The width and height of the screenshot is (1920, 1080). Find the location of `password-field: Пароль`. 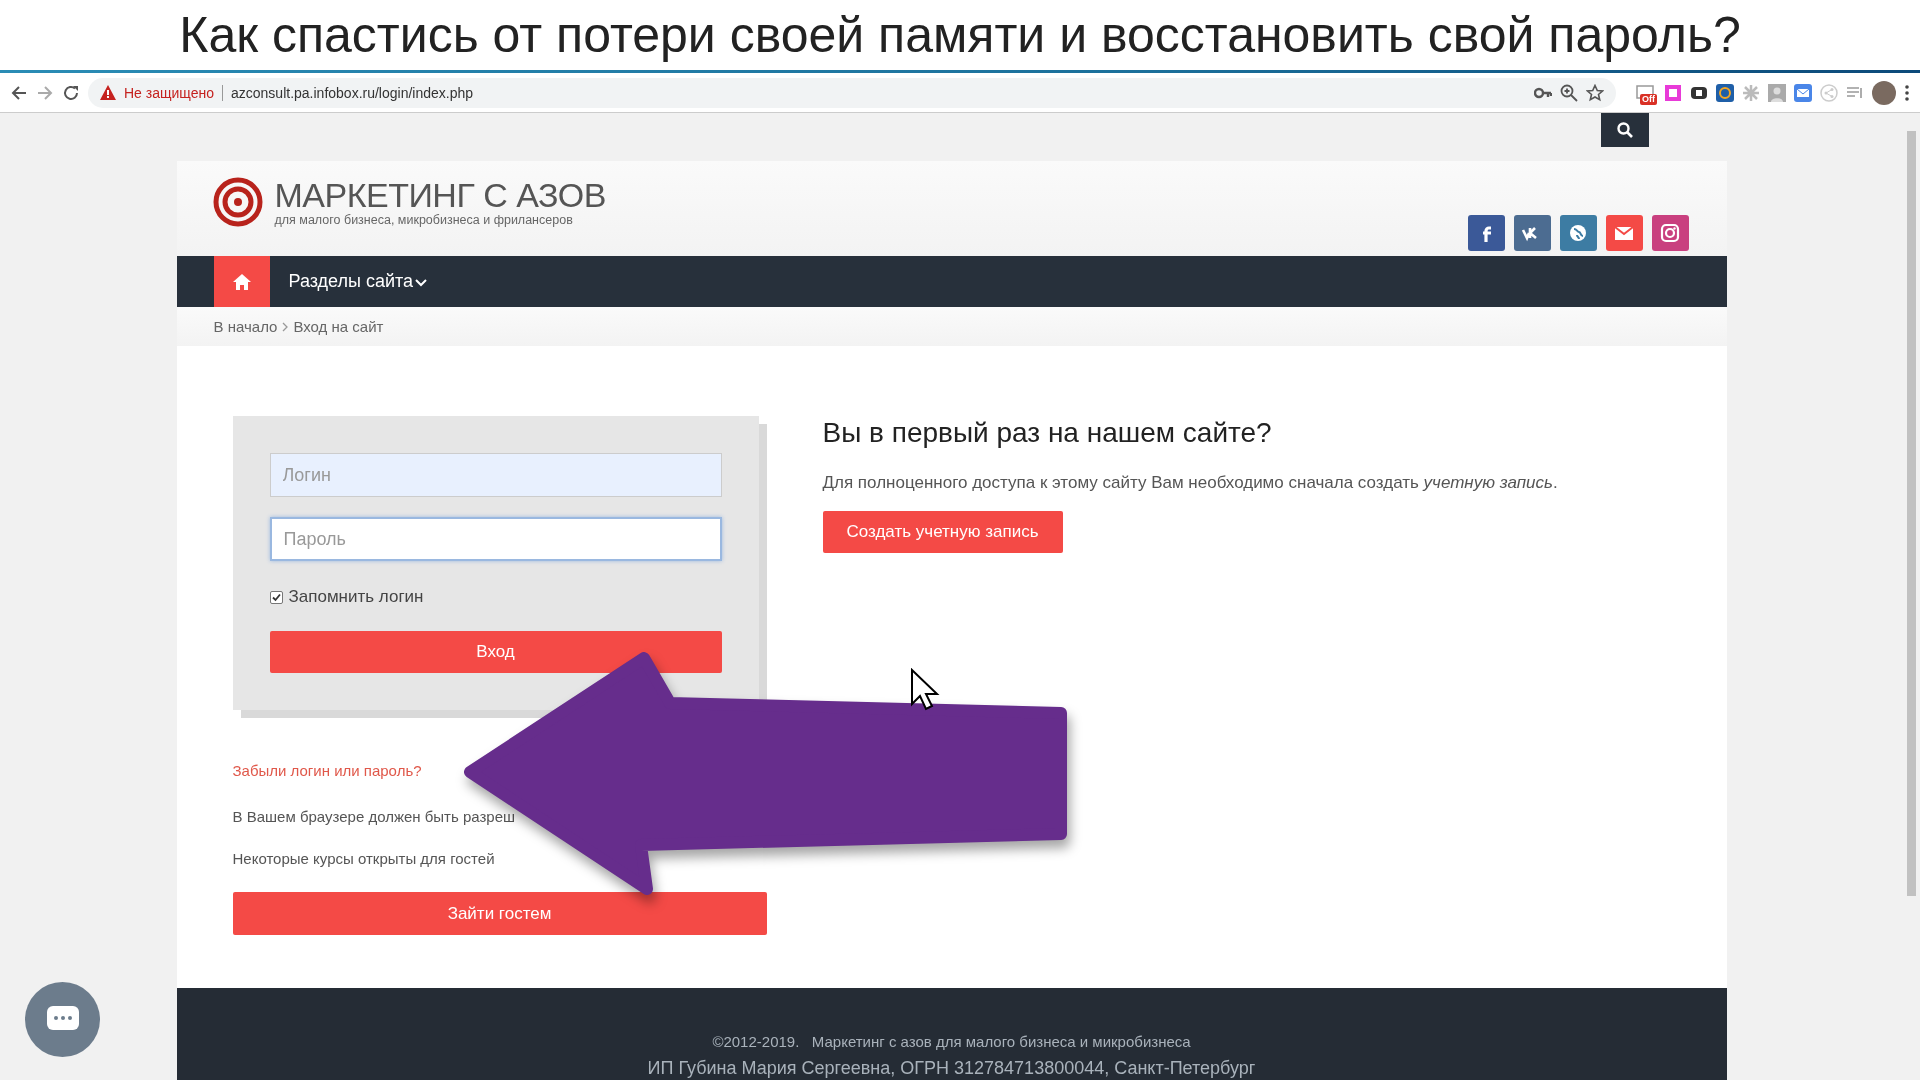

password-field: Пароль is located at coordinates (495, 539).